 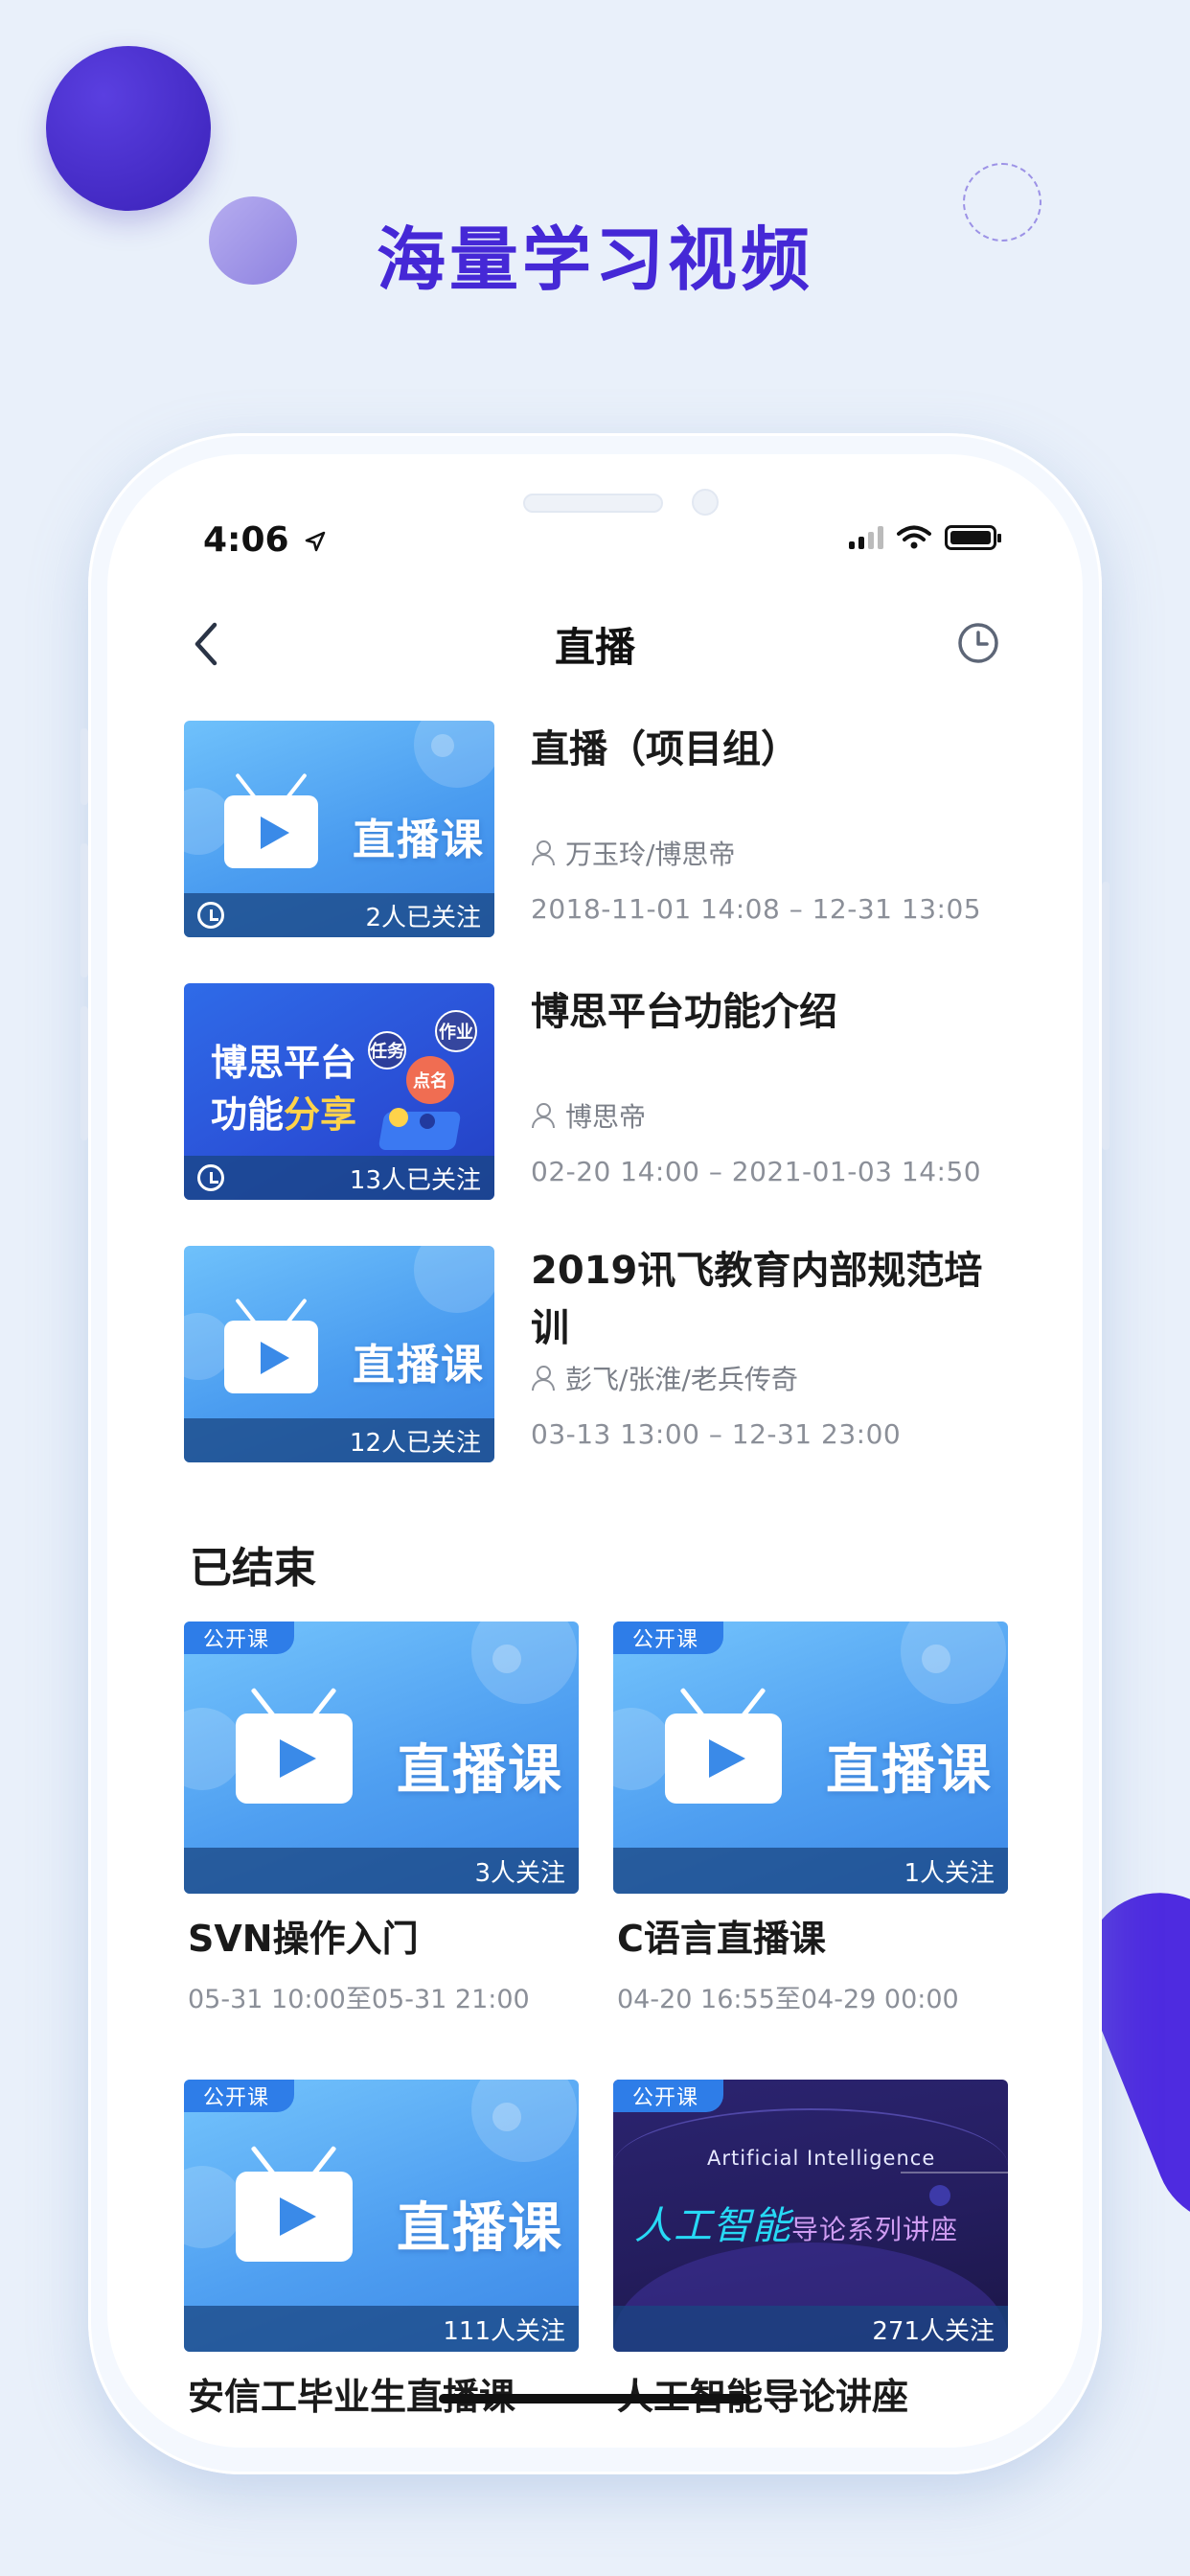 What do you see at coordinates (705, 502) in the screenshot?
I see `phone-camera` at bounding box center [705, 502].